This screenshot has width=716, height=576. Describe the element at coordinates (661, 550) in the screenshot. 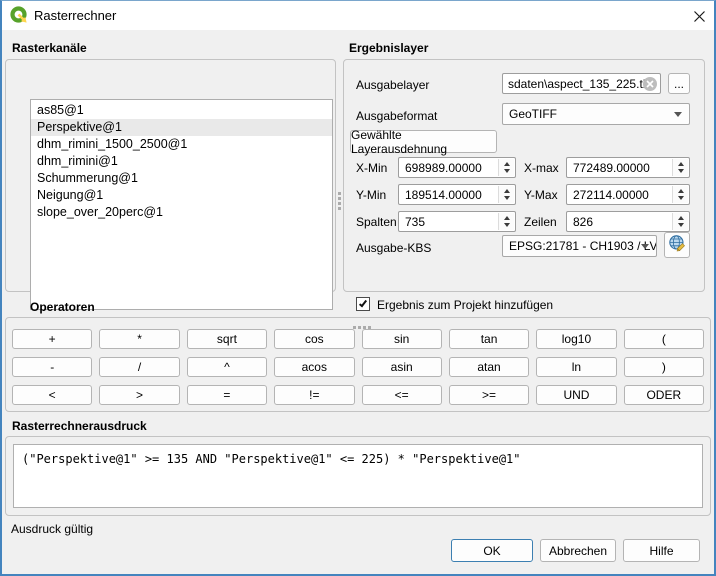

I see `help-button: Hilfe` at that location.